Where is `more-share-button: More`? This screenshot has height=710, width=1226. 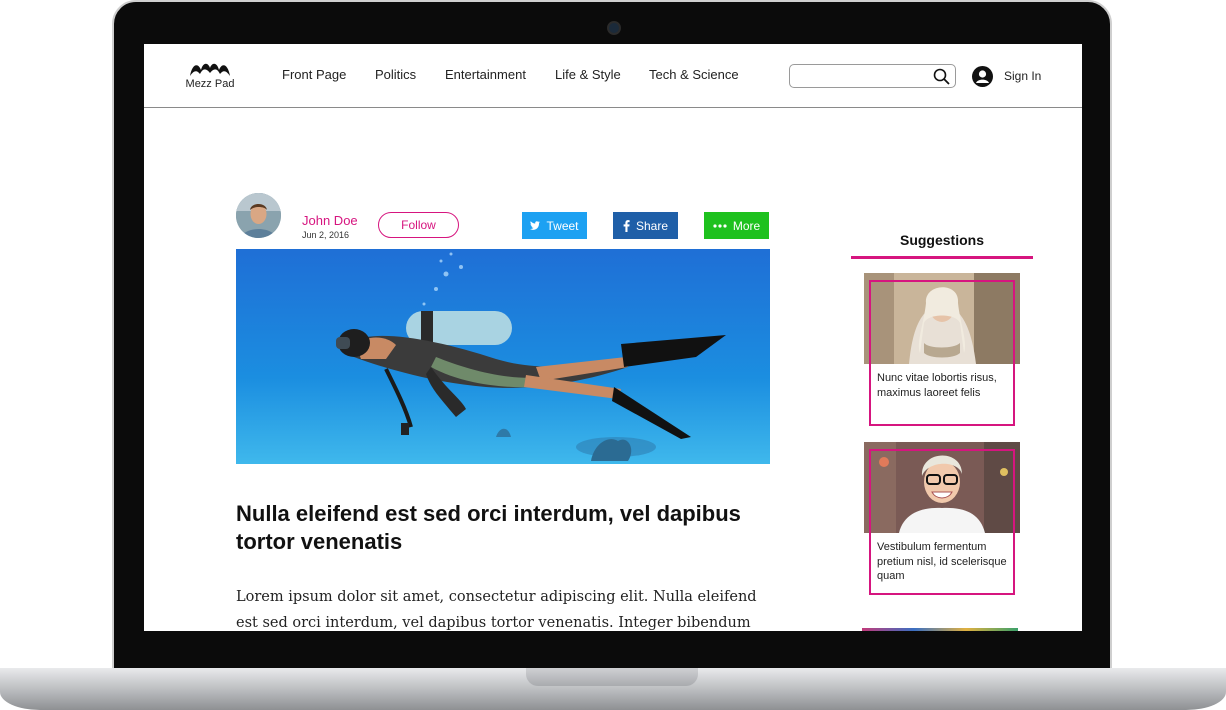 more-share-button: More is located at coordinates (736, 225).